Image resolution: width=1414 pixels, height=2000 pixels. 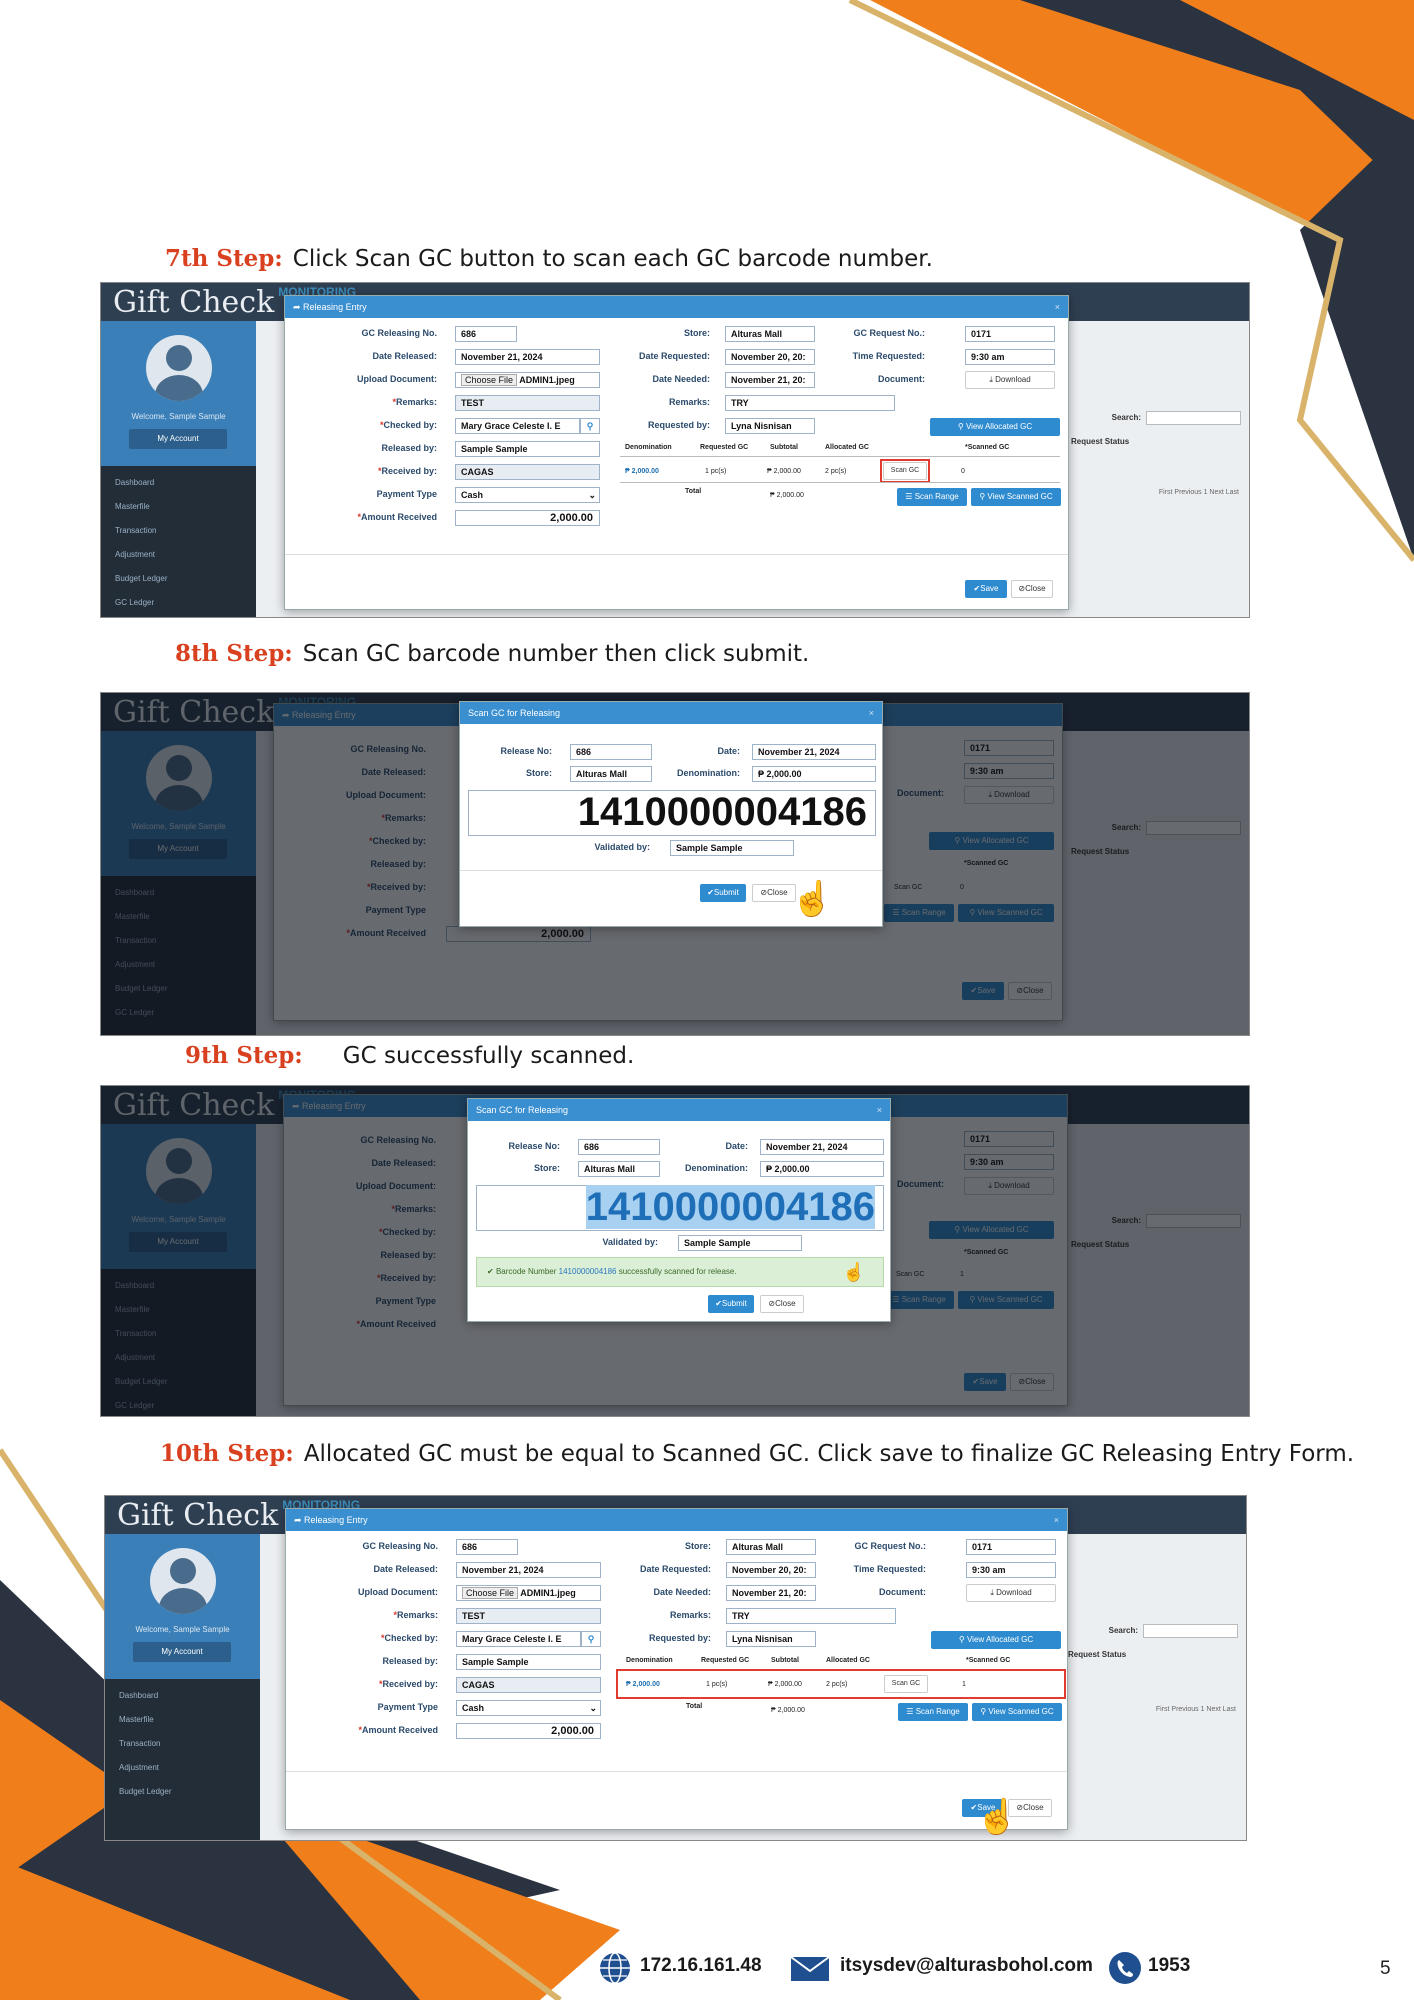 I want to click on label-remarks: *Remarks:, so click(x=414, y=402).